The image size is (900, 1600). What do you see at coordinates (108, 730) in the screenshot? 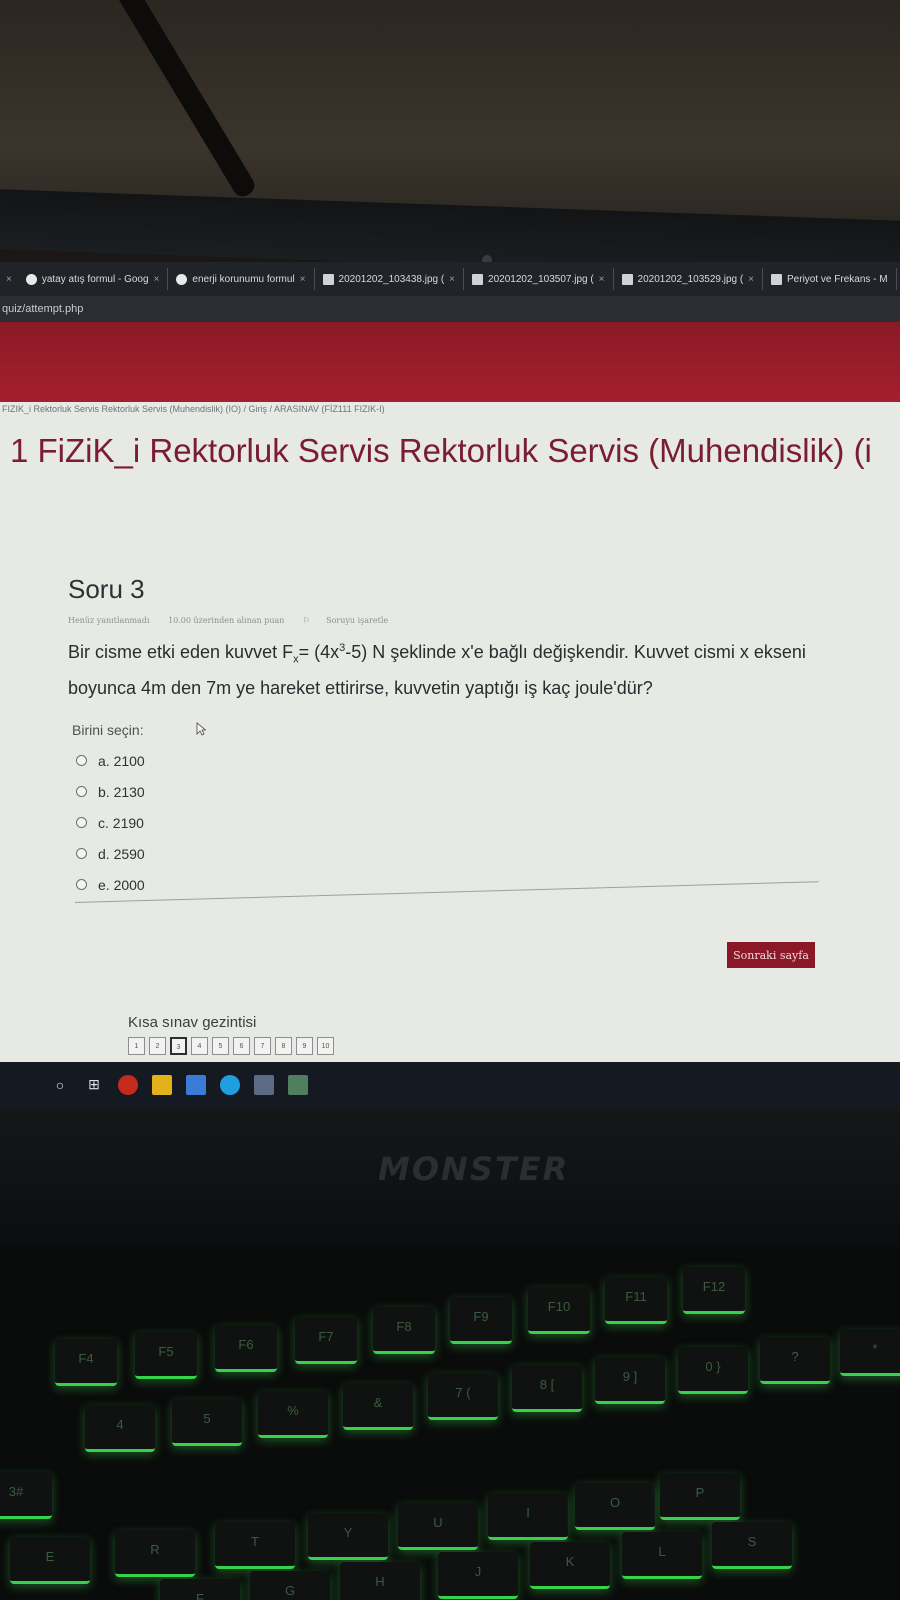
I see `choose-label: Birini seçin:` at bounding box center [108, 730].